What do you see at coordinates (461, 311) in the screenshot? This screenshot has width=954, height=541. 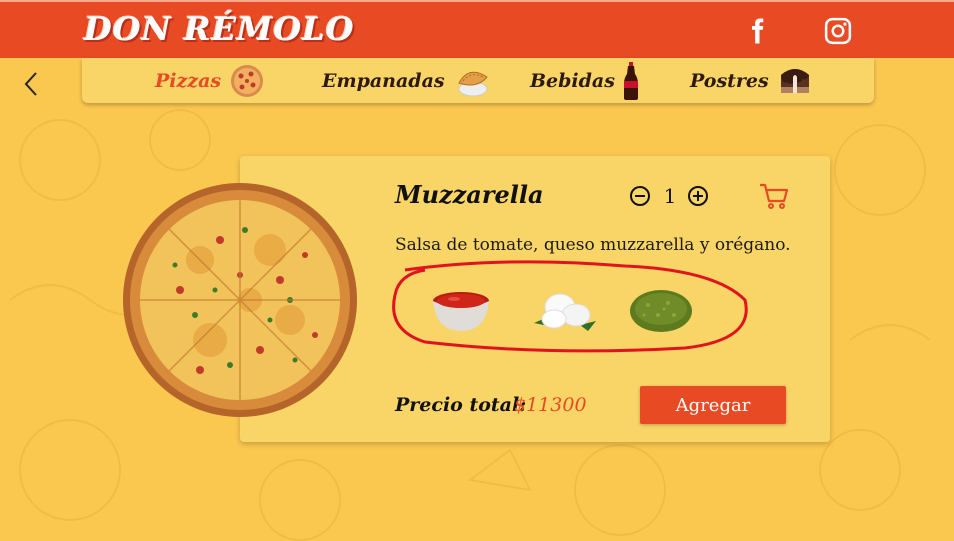 I see `tomato-sauce-icon` at bounding box center [461, 311].